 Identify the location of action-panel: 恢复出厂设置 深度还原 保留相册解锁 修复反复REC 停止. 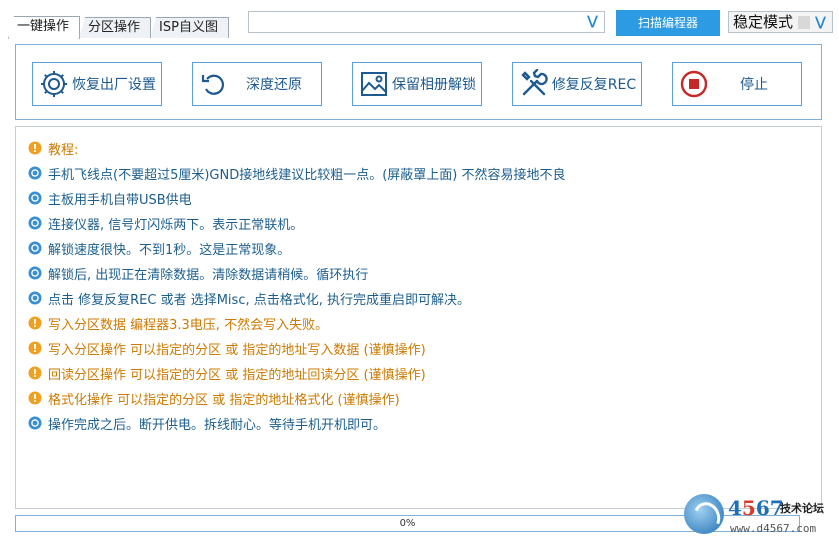
(418, 82).